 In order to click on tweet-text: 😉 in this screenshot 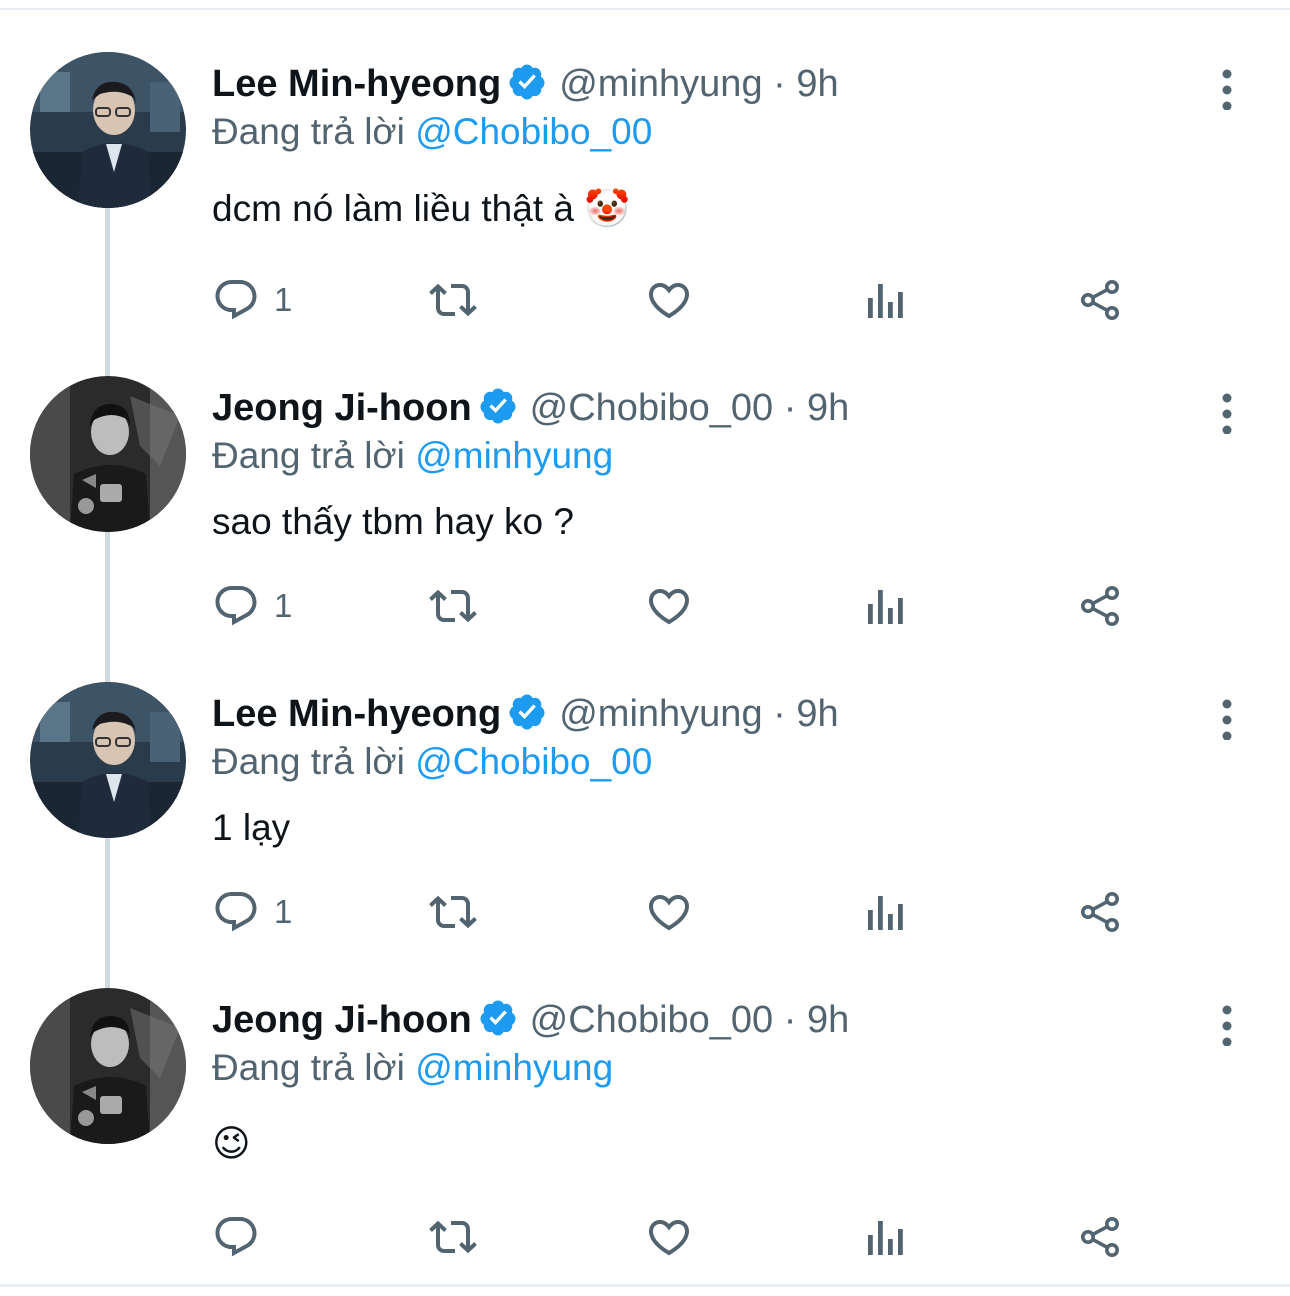, I will do `click(231, 1143)`.